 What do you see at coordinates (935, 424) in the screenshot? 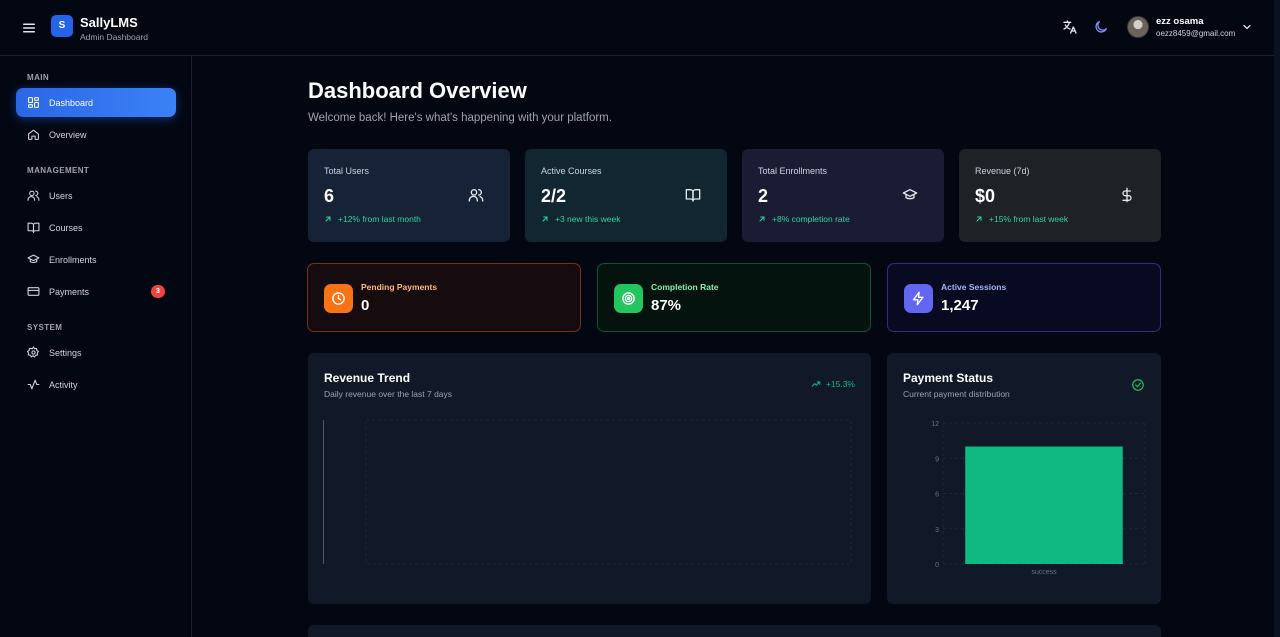
I see `y-tick-label: 12` at bounding box center [935, 424].